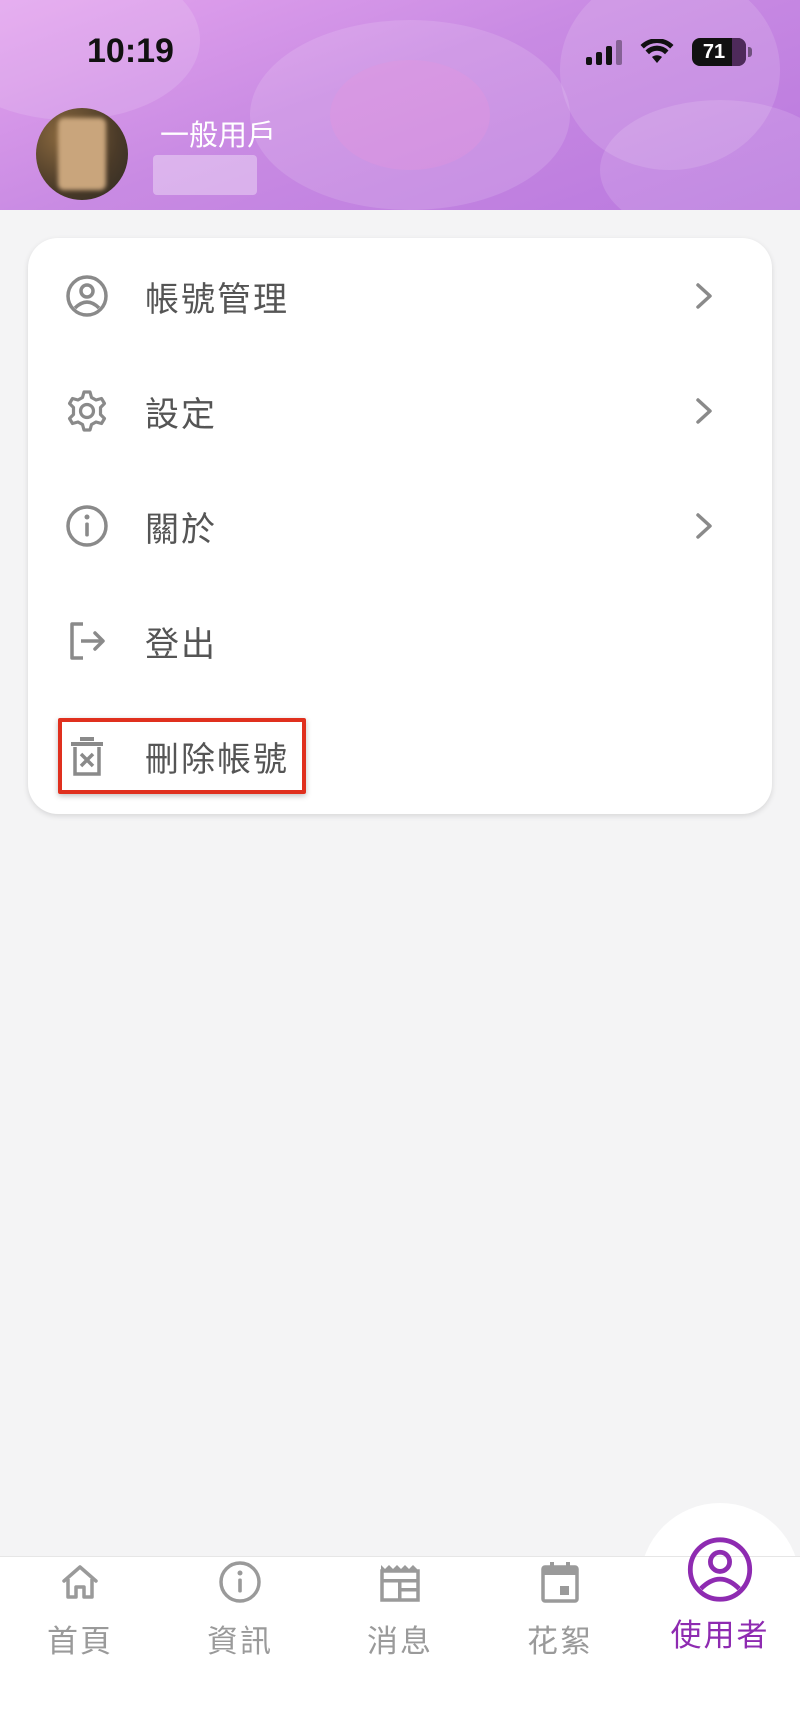 This screenshot has height=1731, width=800. I want to click on menu-item-account-management: 帳號管理, so click(400, 296).